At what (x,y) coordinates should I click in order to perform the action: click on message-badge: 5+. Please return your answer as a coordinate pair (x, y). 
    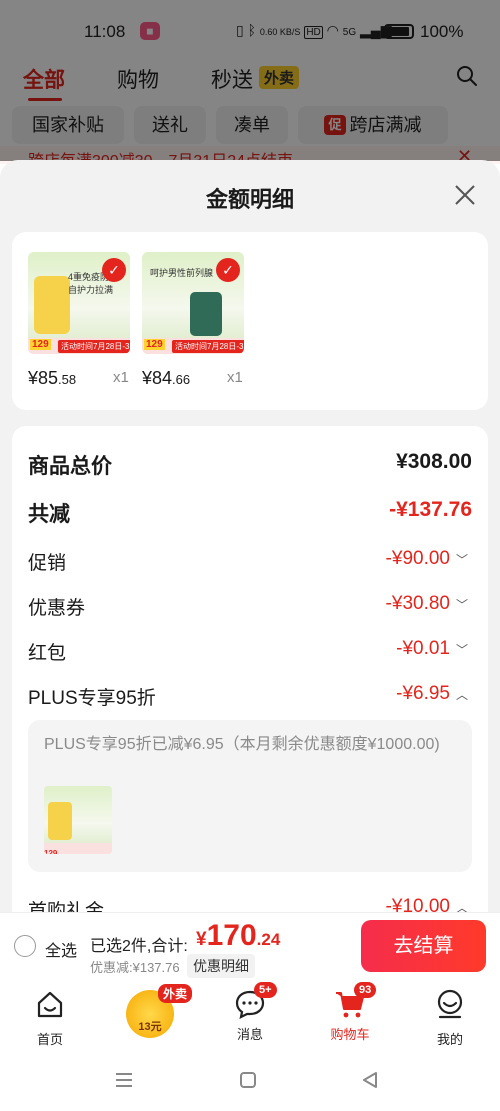
    Looking at the image, I should click on (265, 990).